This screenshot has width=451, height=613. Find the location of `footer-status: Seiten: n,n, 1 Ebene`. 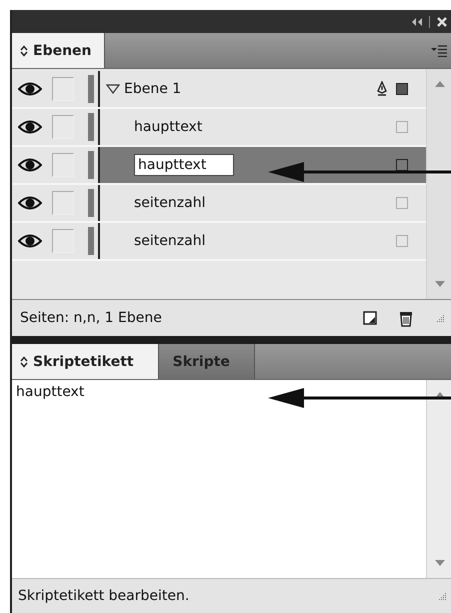

footer-status: Seiten: n,n, 1 Ebene is located at coordinates (91, 318).